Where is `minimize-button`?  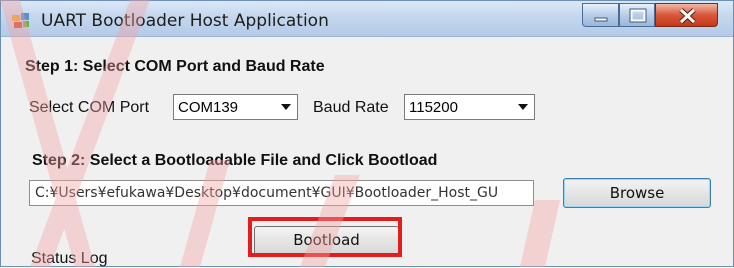
minimize-button is located at coordinates (600, 15).